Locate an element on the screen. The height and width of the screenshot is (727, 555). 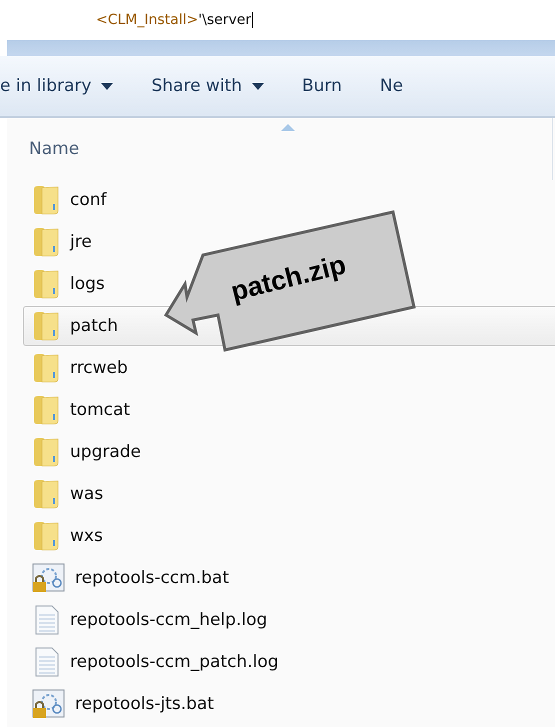
toolbar-button: e in library is located at coordinates (71, 86).